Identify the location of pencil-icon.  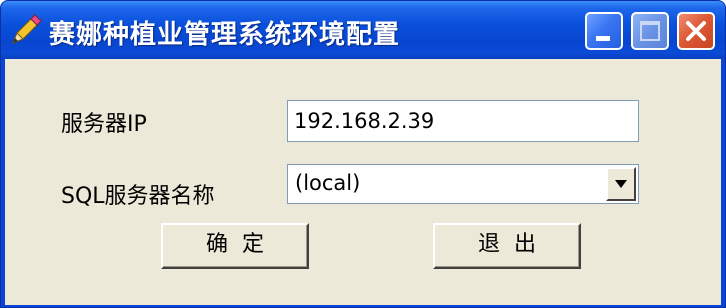
(27, 29).